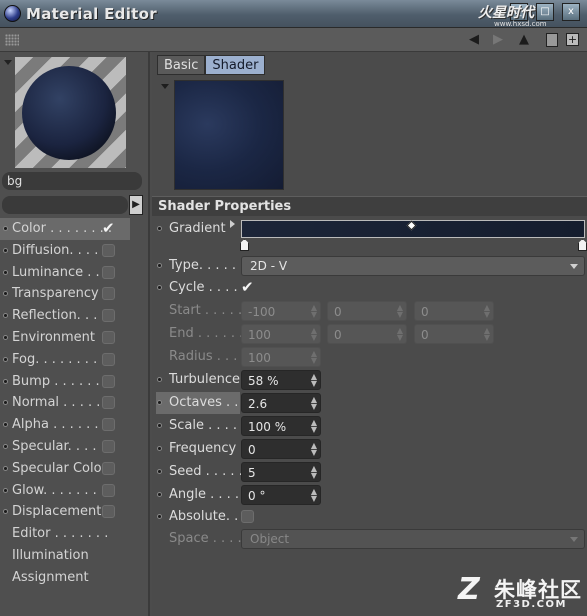  What do you see at coordinates (281, 311) in the screenshot?
I see `start-x-field: -100 ▲ ▼` at bounding box center [281, 311].